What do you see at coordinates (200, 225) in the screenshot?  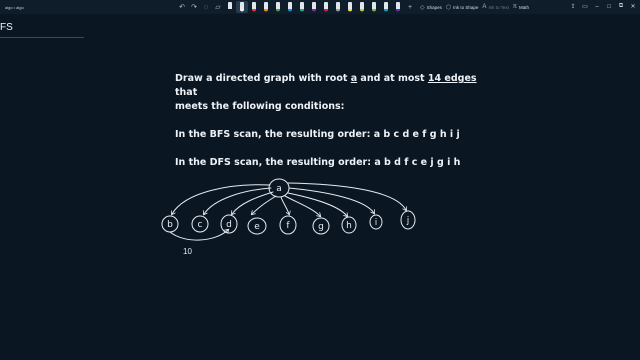 I see `node-c-label: c` at bounding box center [200, 225].